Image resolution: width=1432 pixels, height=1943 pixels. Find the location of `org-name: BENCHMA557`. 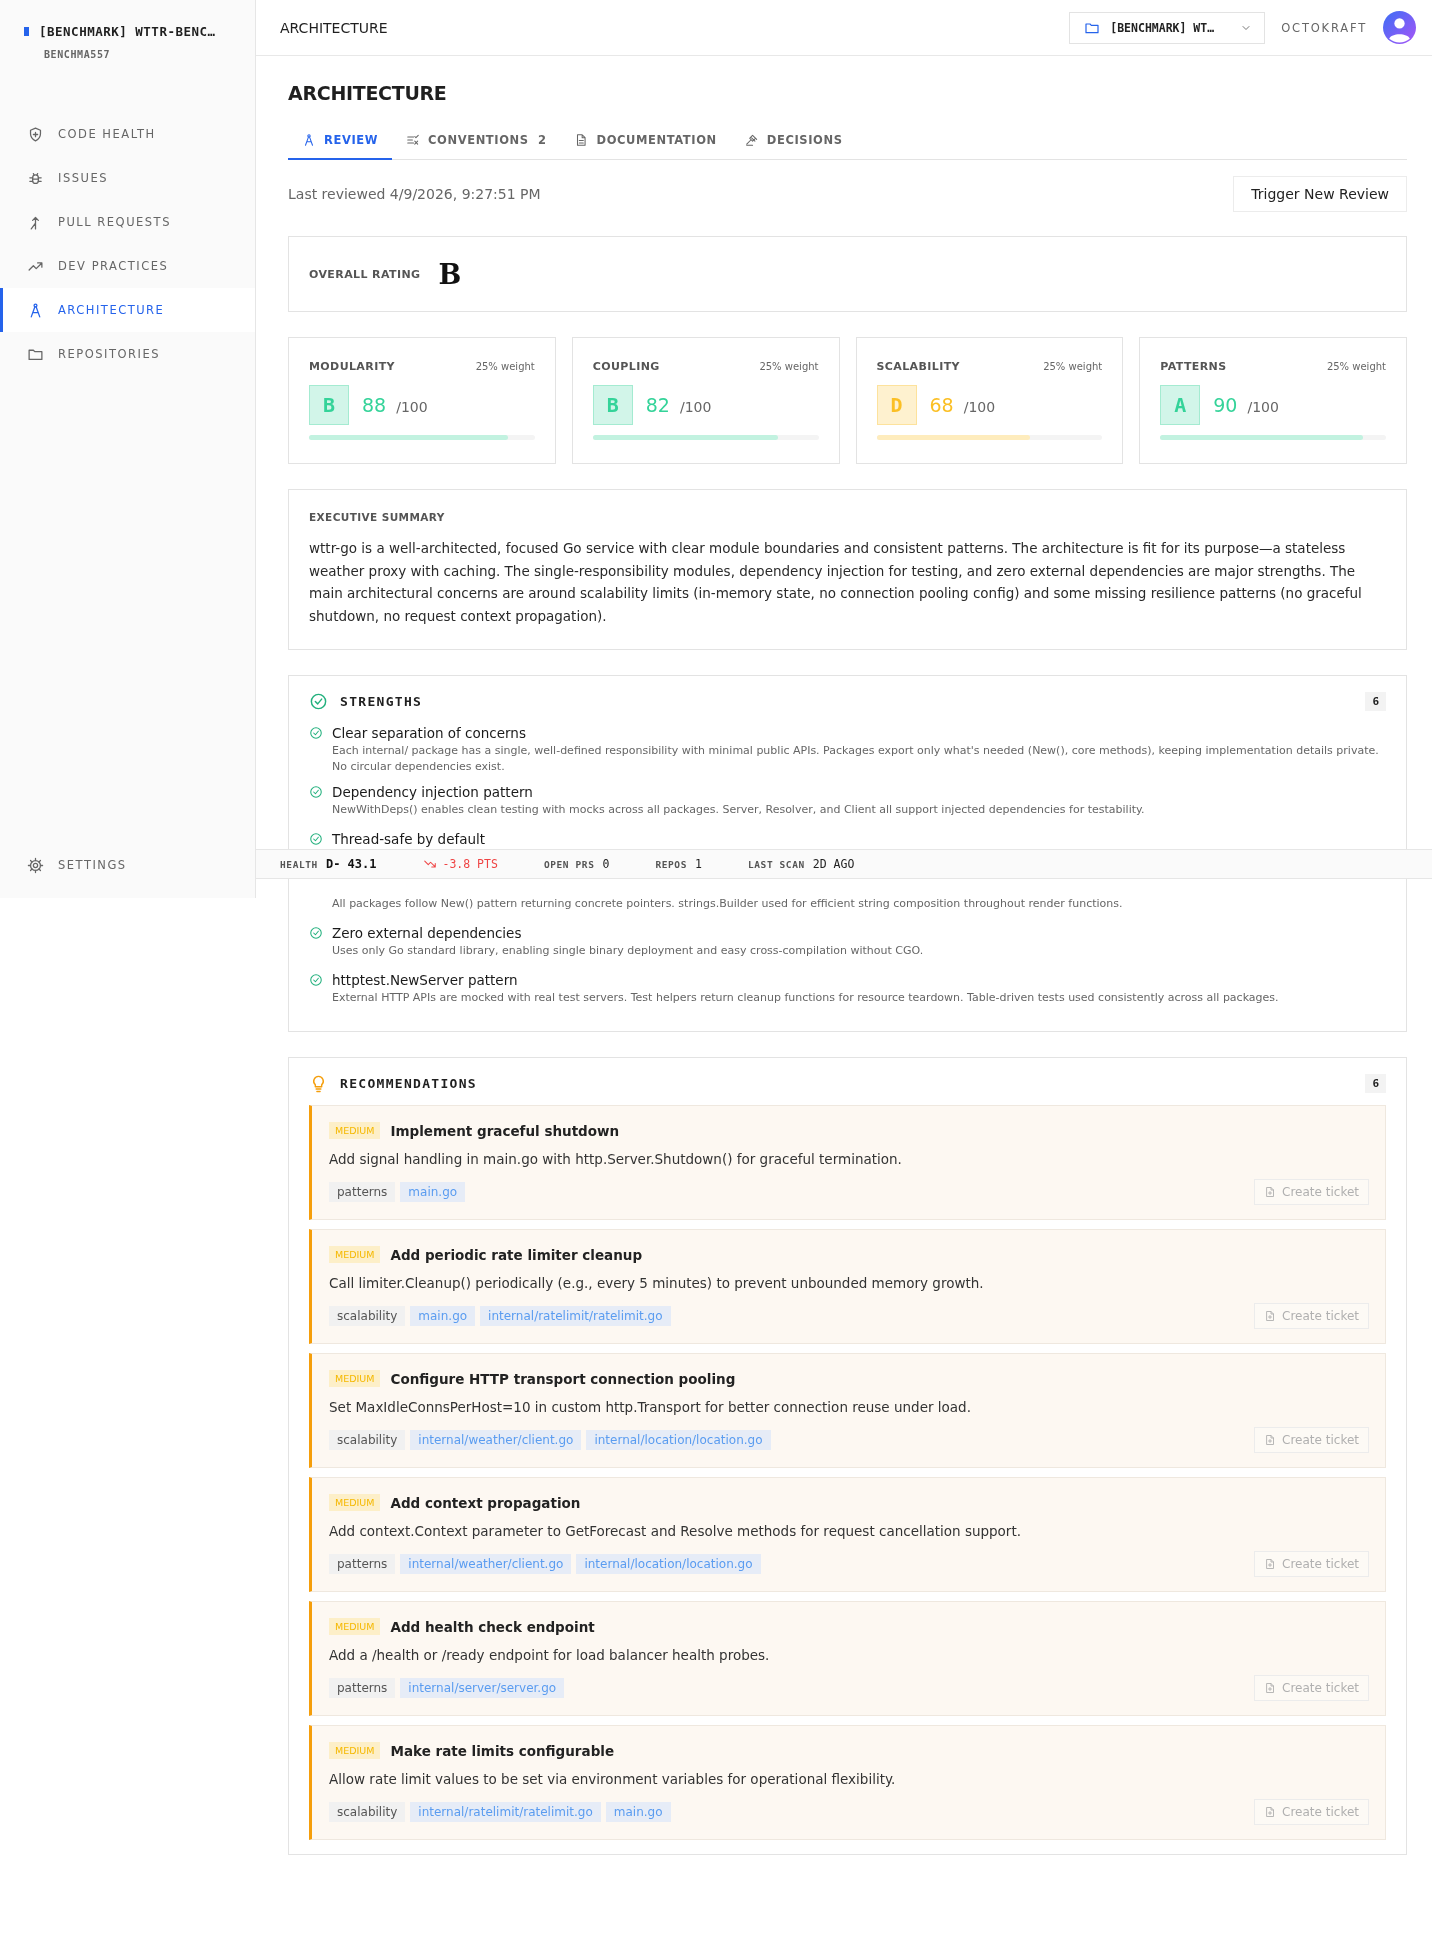

org-name: BENCHMA557 is located at coordinates (78, 54).